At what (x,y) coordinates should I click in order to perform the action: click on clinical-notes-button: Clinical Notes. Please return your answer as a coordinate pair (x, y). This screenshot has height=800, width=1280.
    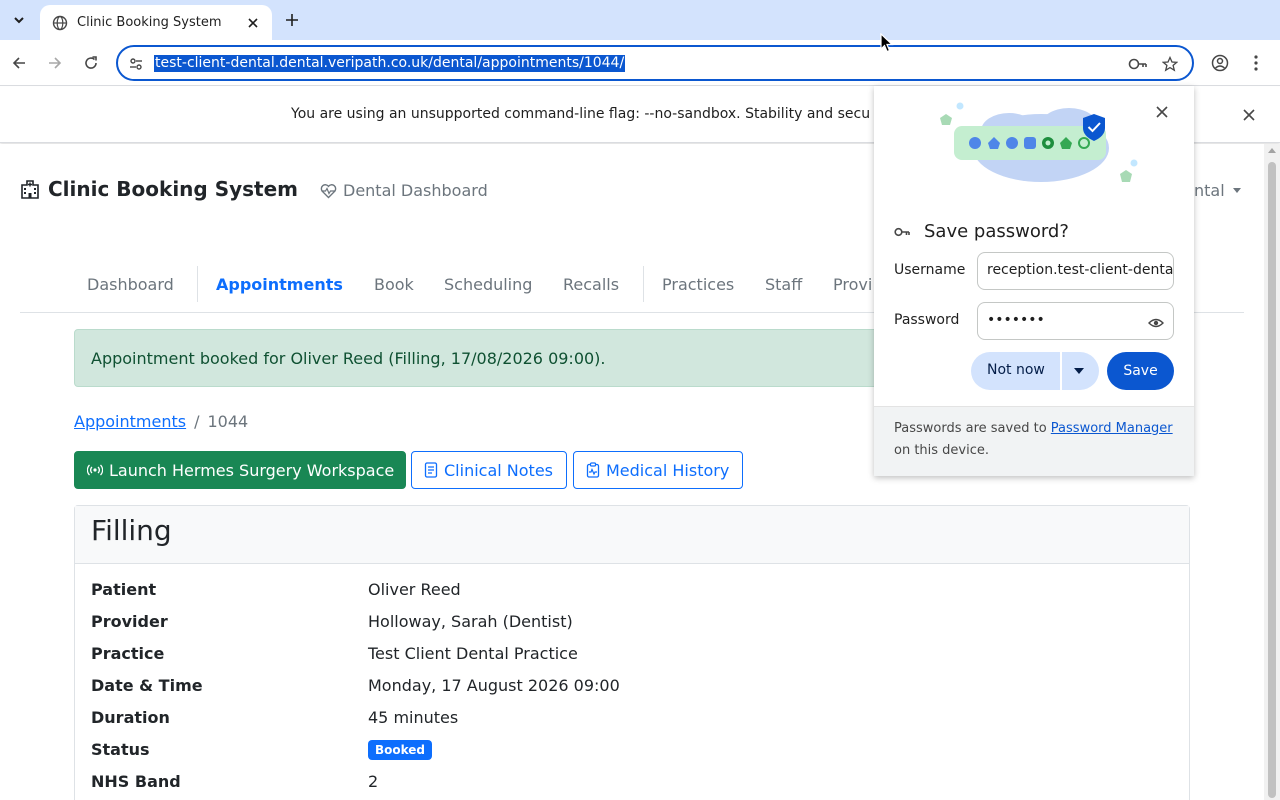
    Looking at the image, I should click on (489, 470).